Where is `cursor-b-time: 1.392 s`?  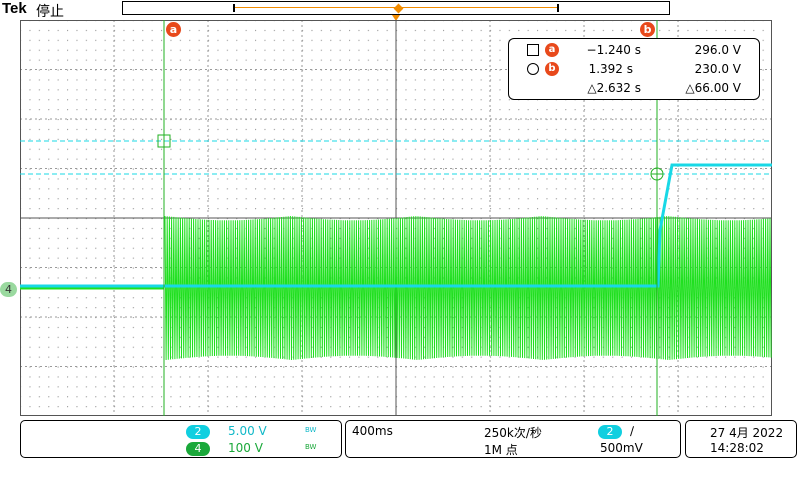 cursor-b-time: 1.392 s is located at coordinates (610, 69).